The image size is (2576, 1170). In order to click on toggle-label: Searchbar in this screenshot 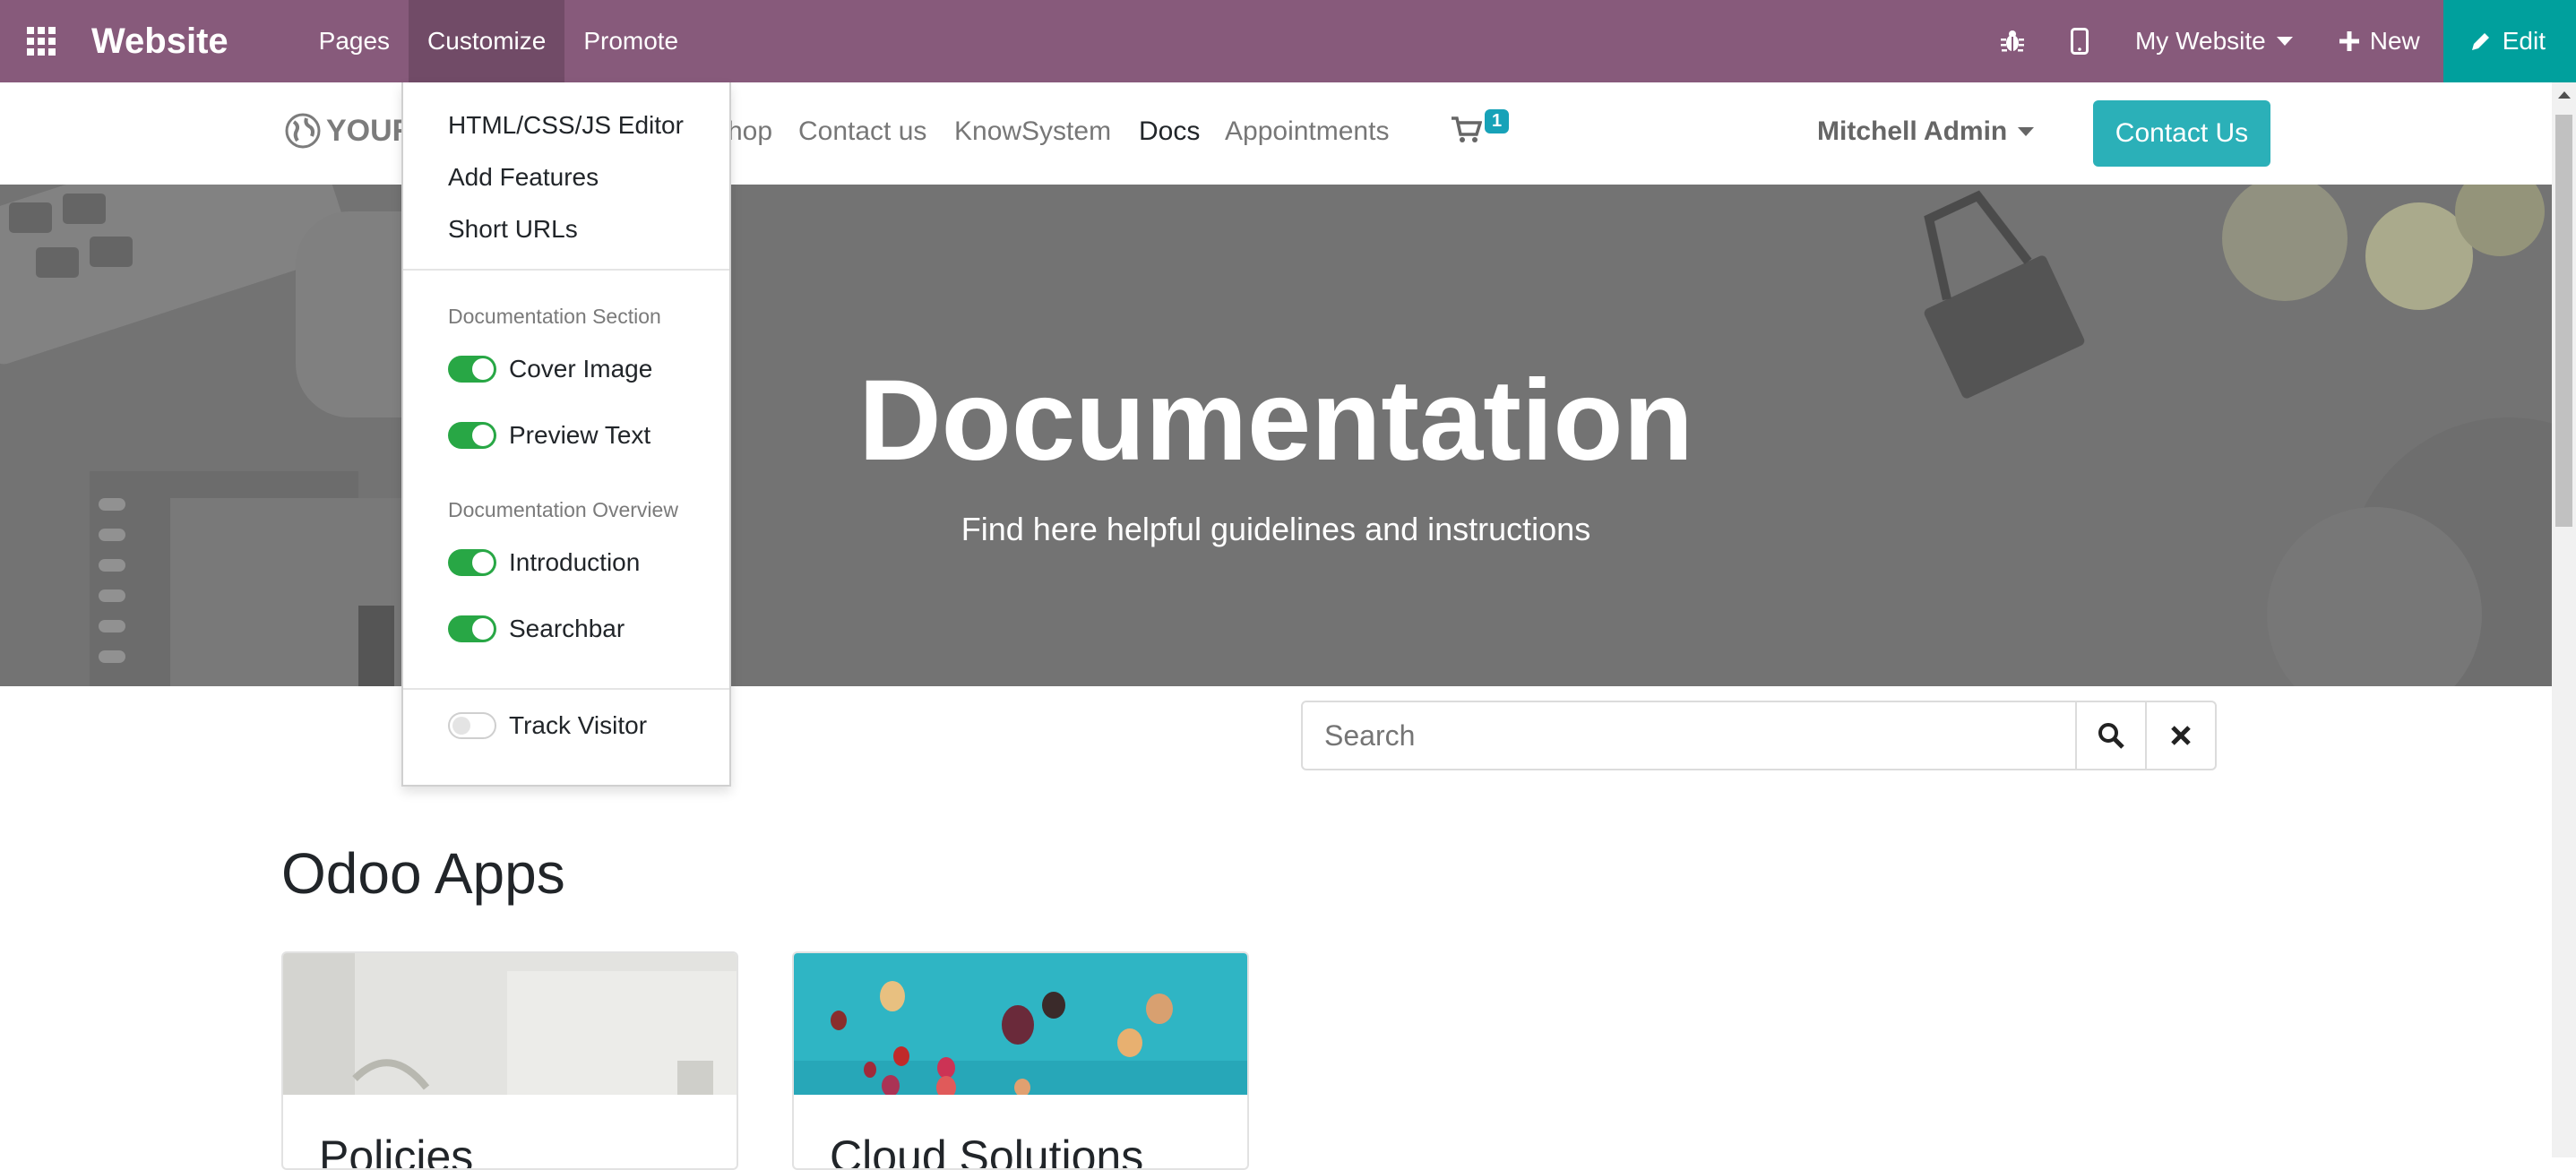, I will do `click(567, 628)`.